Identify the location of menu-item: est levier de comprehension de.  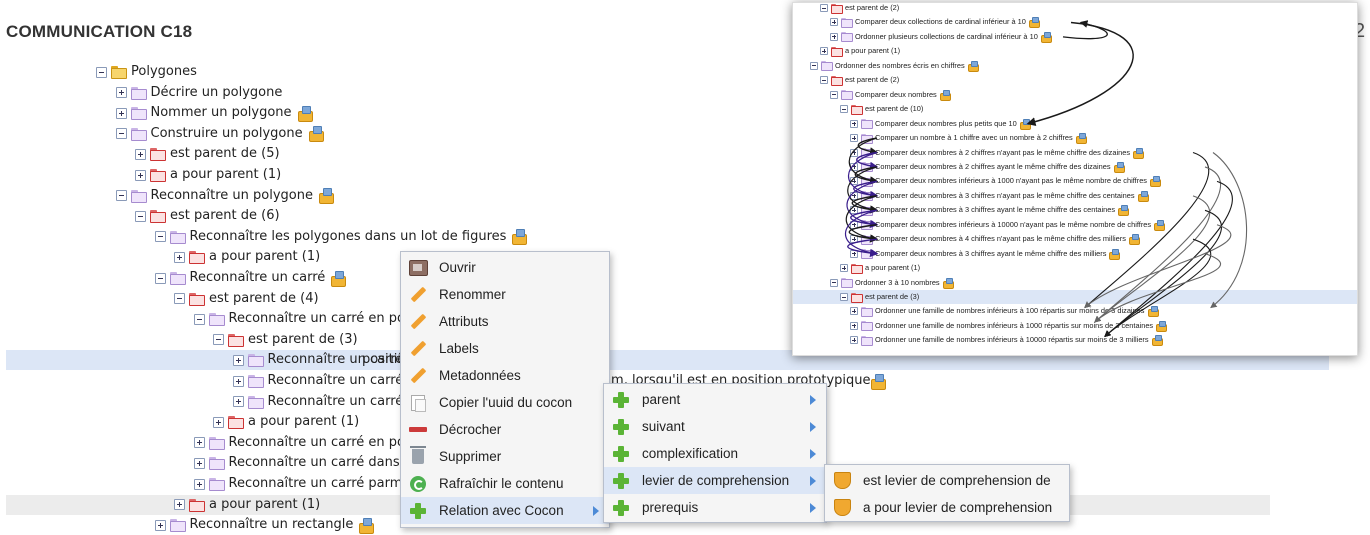
(947, 480).